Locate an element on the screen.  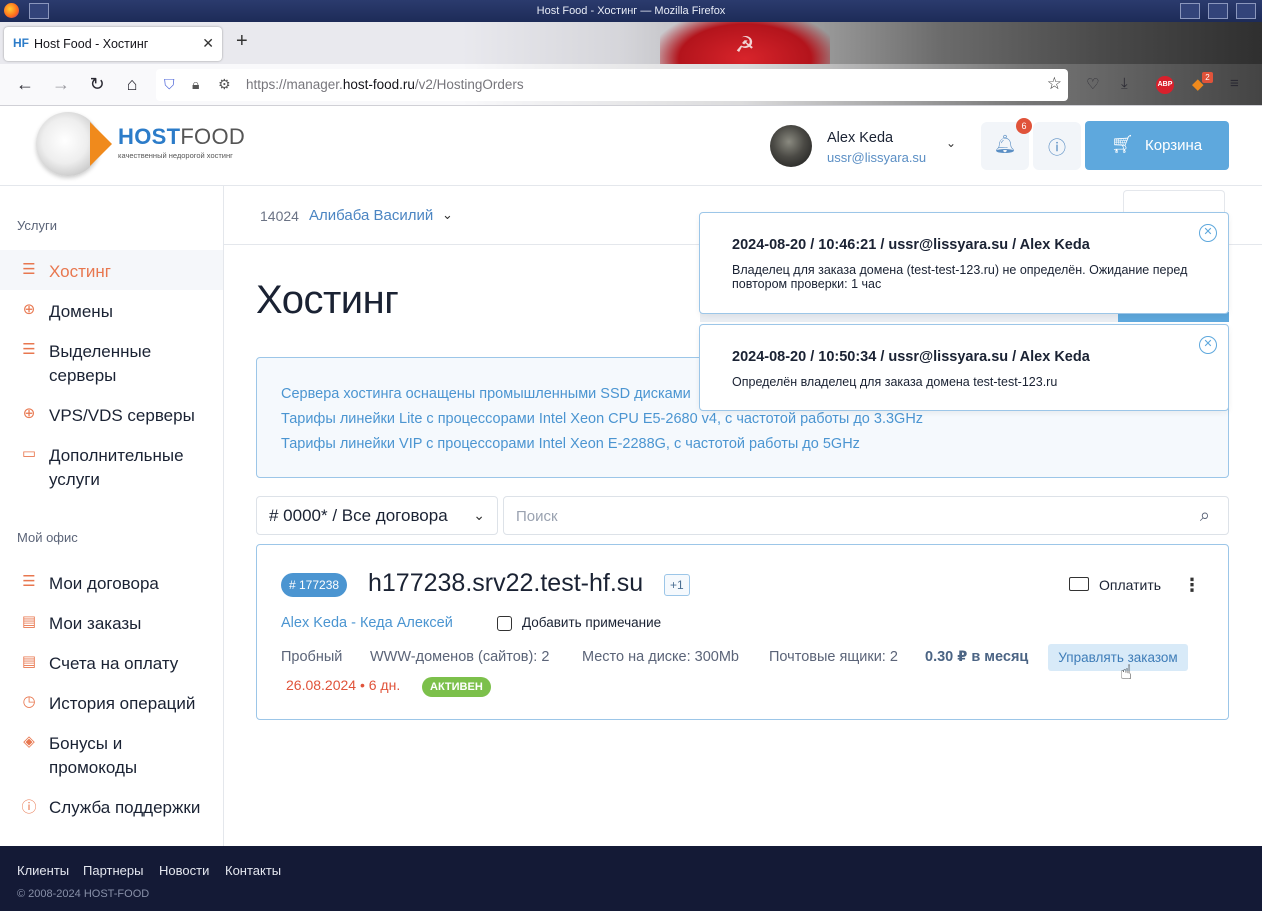
logo-arrow is located at coordinates (101, 144).